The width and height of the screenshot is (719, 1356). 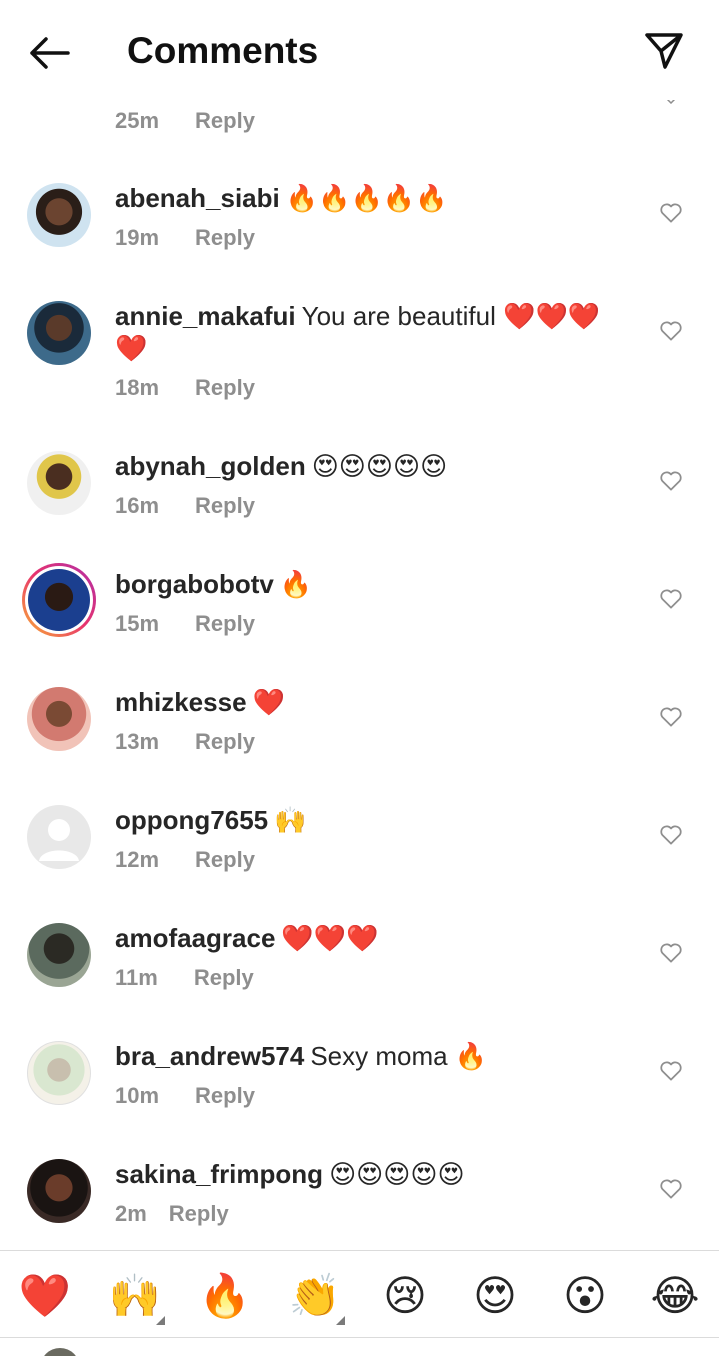 What do you see at coordinates (194, 584) in the screenshot?
I see `comment-username: borgabobotv` at bounding box center [194, 584].